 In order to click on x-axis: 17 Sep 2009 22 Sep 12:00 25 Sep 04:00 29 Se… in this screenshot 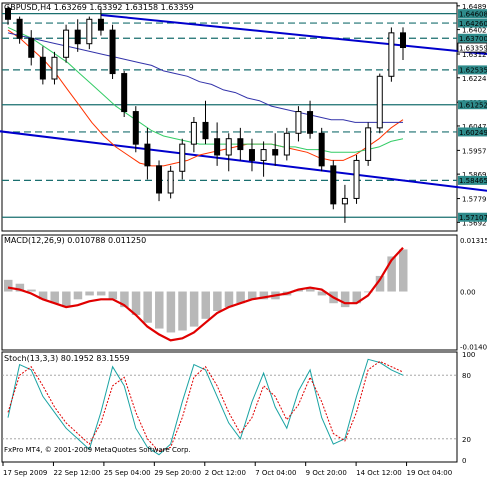, I will do `click(227, 469)`.